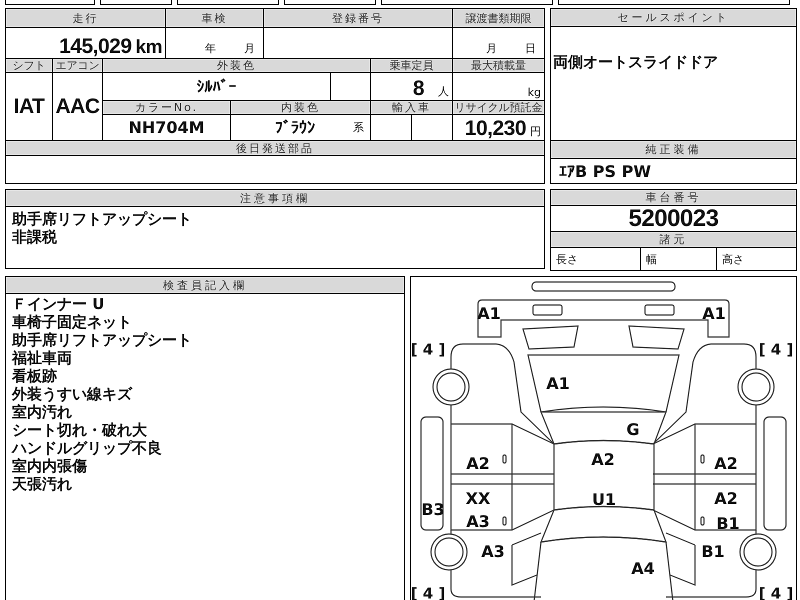 This screenshot has height=600, width=800. I want to click on field-label: 検査員記入欄, so click(205, 285).